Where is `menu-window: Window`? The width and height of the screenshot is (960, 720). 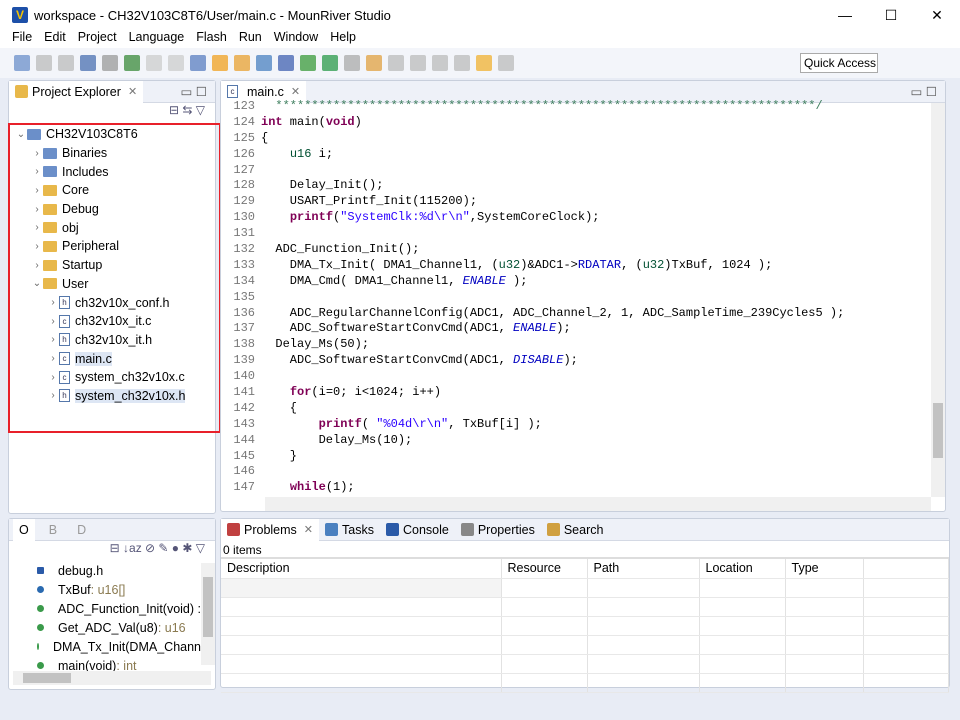
menu-window: Window is located at coordinates (296, 39).